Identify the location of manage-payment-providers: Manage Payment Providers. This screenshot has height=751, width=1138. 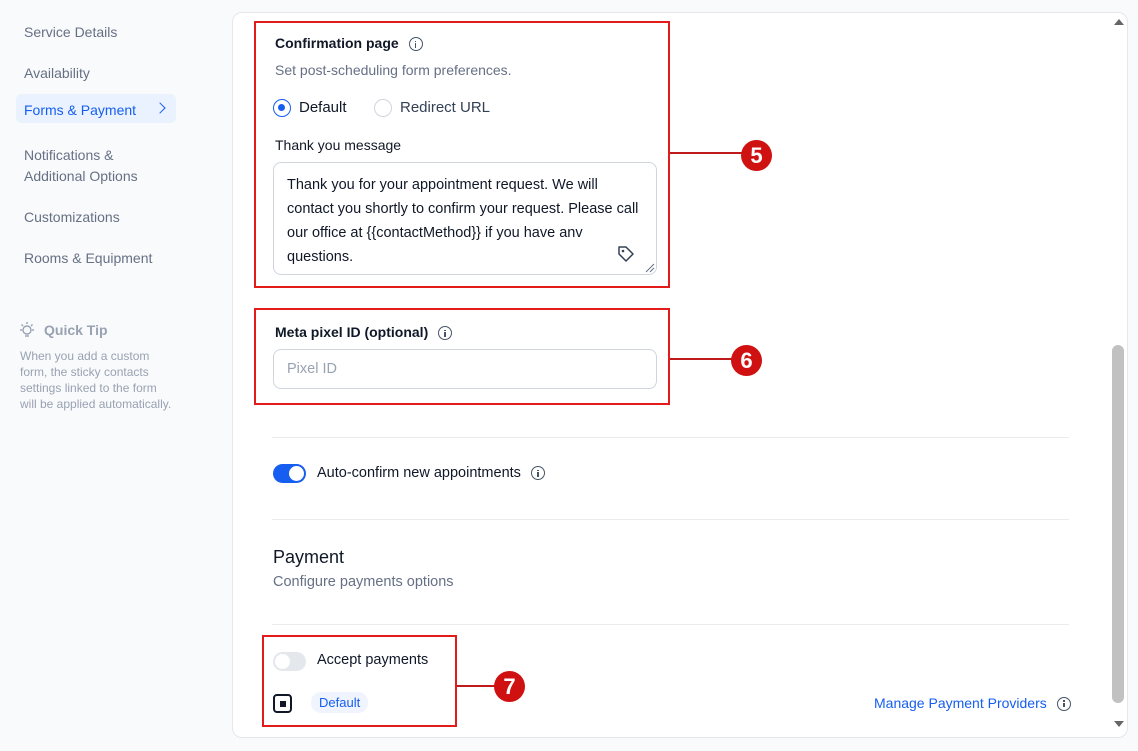
(973, 704).